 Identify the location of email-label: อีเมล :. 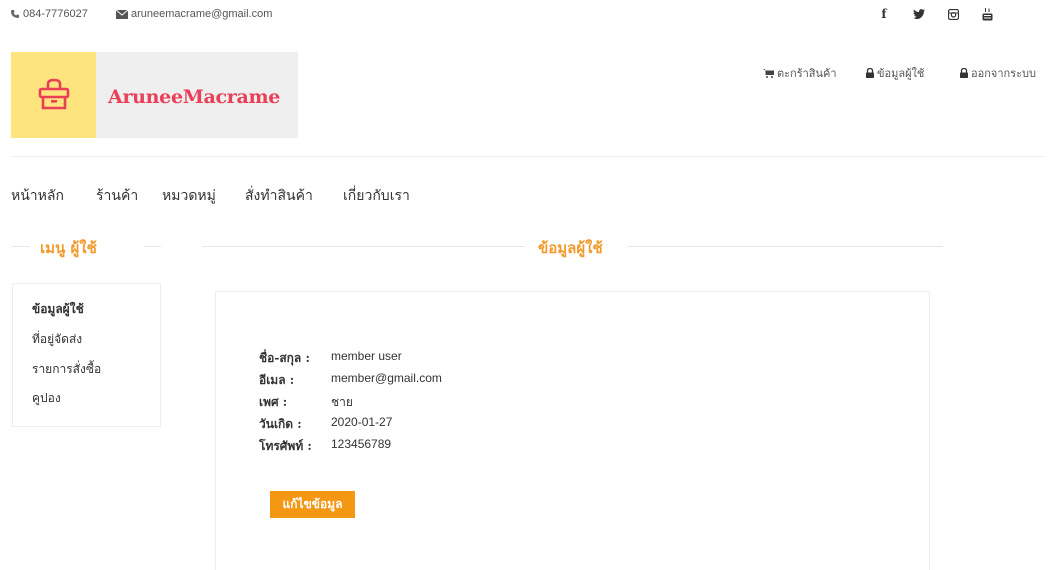
(277, 380).